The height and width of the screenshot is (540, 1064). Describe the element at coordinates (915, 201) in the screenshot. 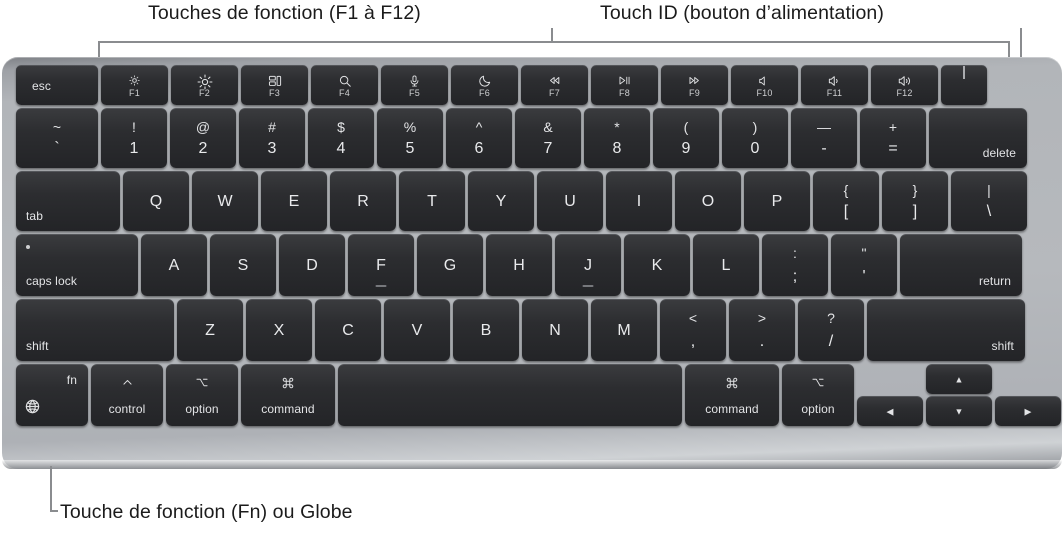

I see `key-bracket-right: }]` at that location.